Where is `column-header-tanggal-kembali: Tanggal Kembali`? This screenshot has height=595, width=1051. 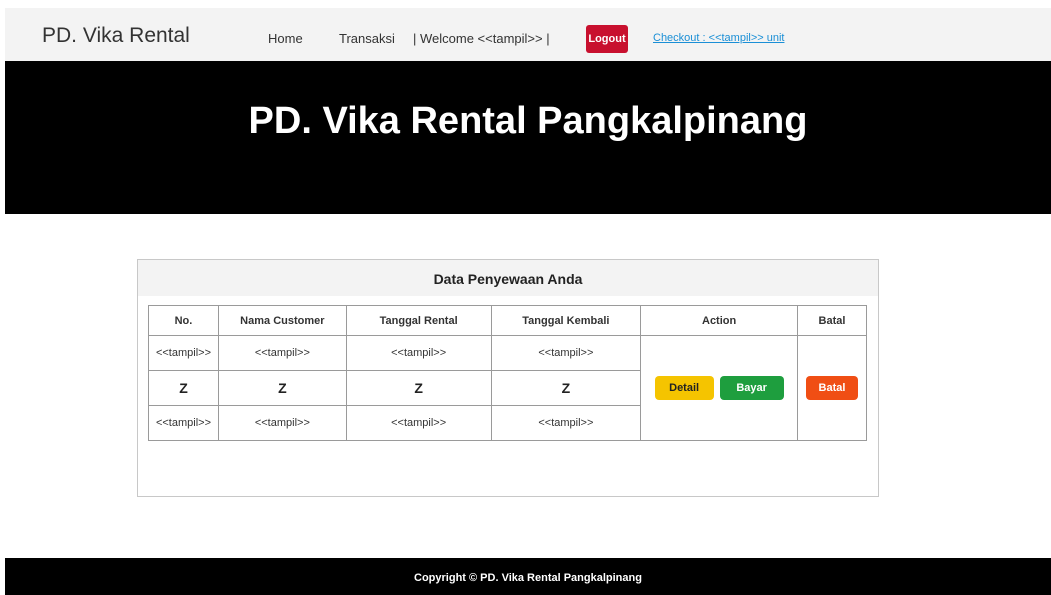
column-header-tanggal-kembali: Tanggal Kembali is located at coordinates (566, 320).